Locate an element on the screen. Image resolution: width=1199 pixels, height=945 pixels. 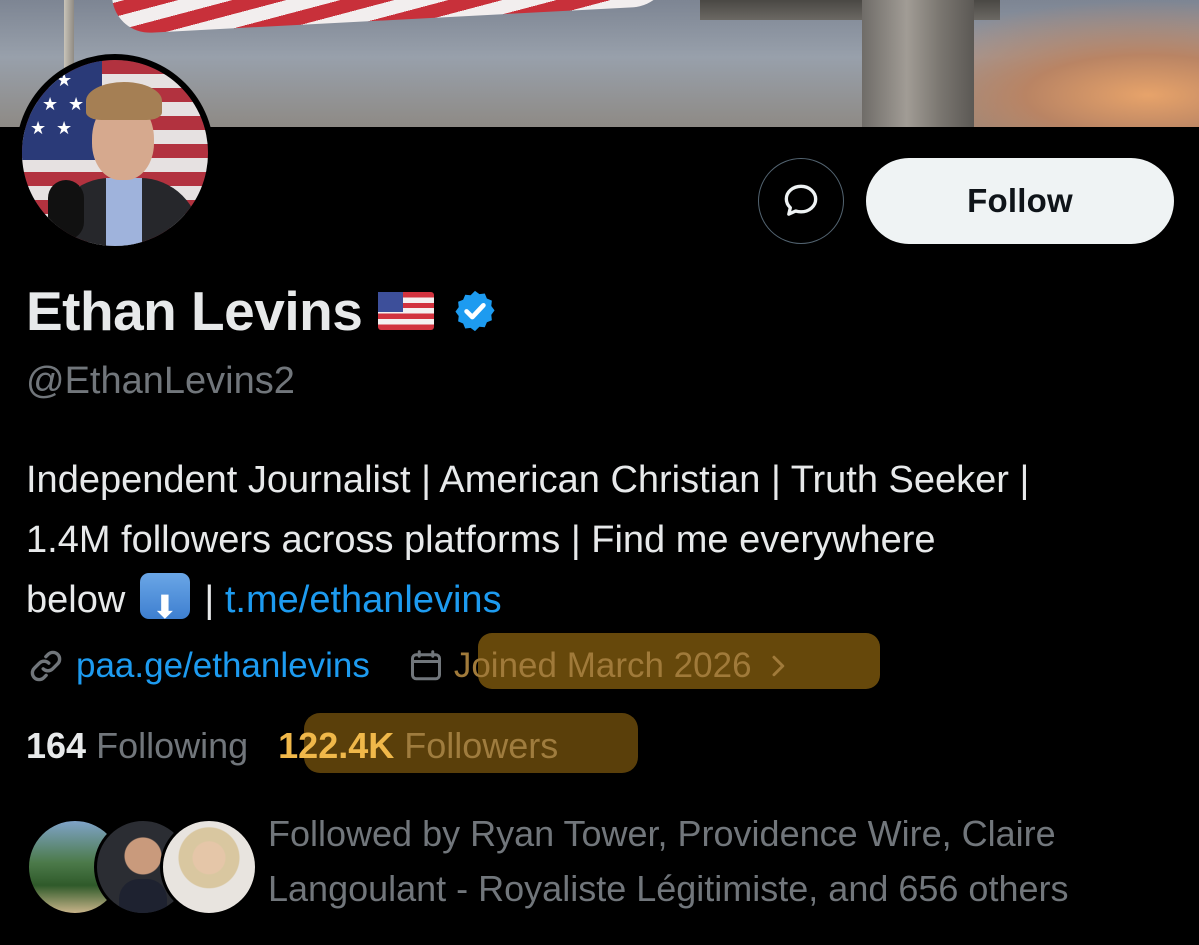
joined-date-item: Joined March 2026 is located at coordinates (600, 666).